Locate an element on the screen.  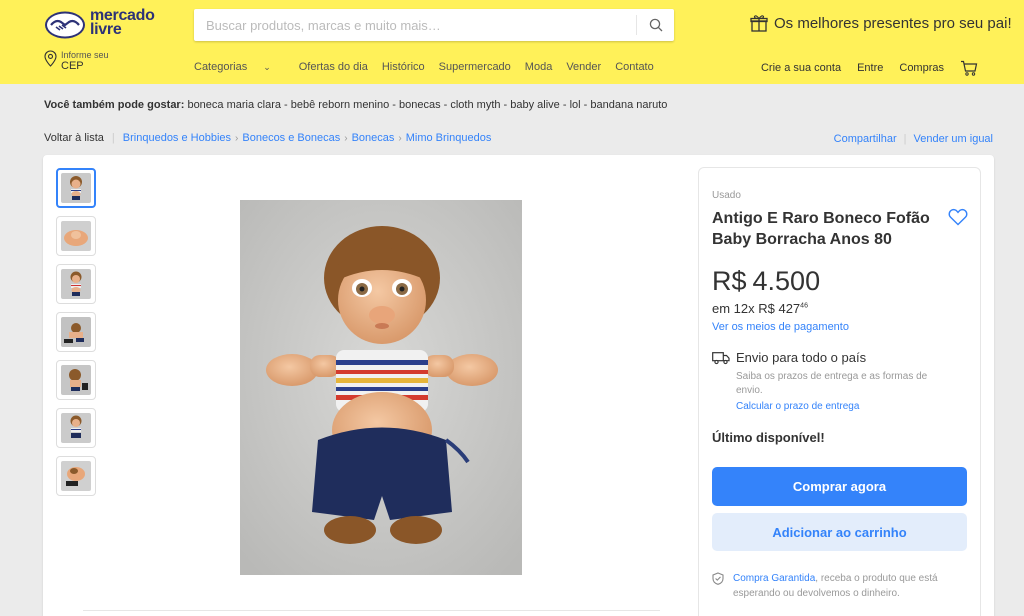
nav-ofertas: Ofertas do dia is located at coordinates (333, 67).